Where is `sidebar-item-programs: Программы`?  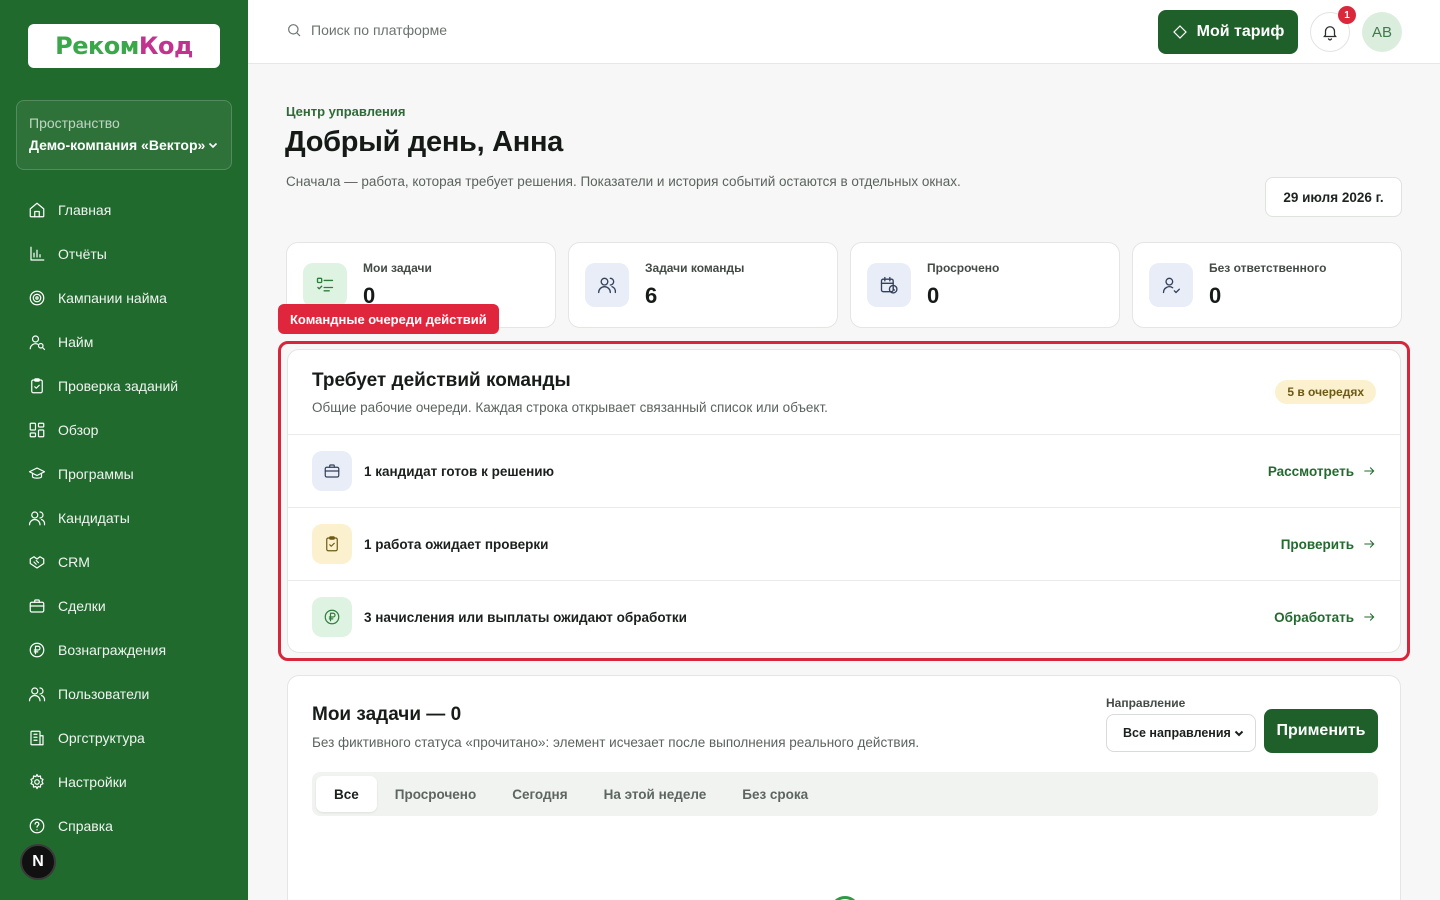
sidebar-item-programs: Программы is located at coordinates (124, 474).